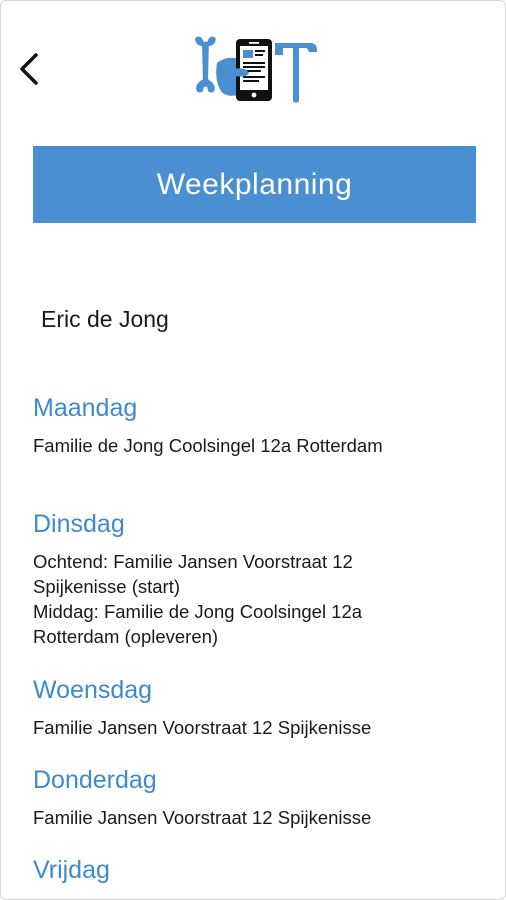  Describe the element at coordinates (126, 636) in the screenshot. I see `day-text-line: Rotterdam (opleveren)` at that location.